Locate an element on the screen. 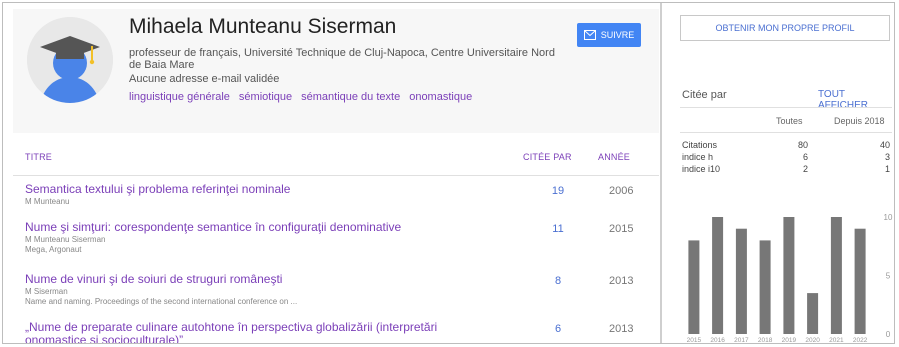 The image size is (899, 347). publications-table-header: TITRE CITÉE PAR ANNÉE is located at coordinates (336, 157).